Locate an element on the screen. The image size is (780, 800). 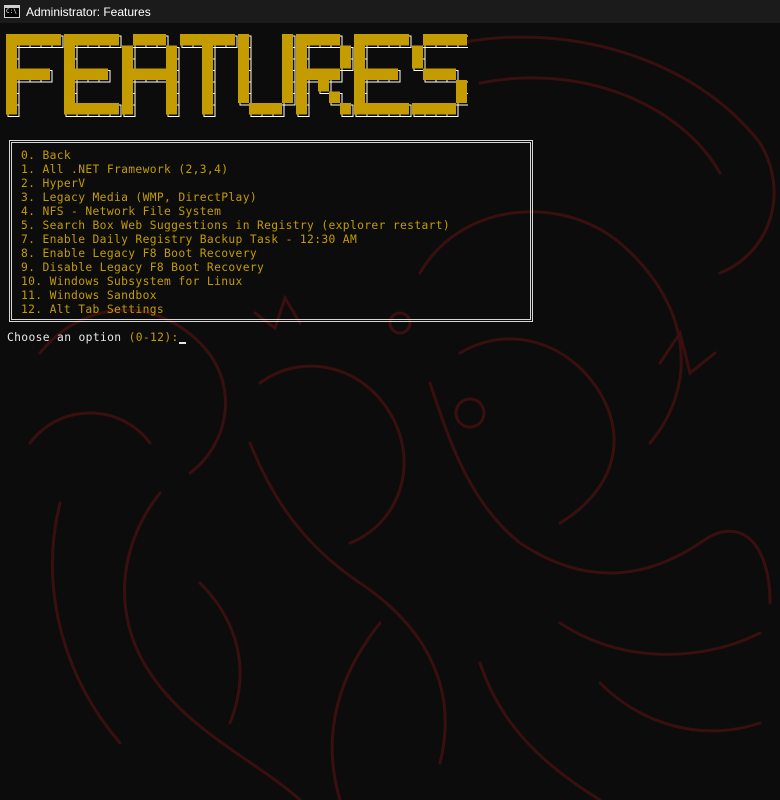
menu-item: 10. Windows Subsystem for Linux is located at coordinates (132, 281).